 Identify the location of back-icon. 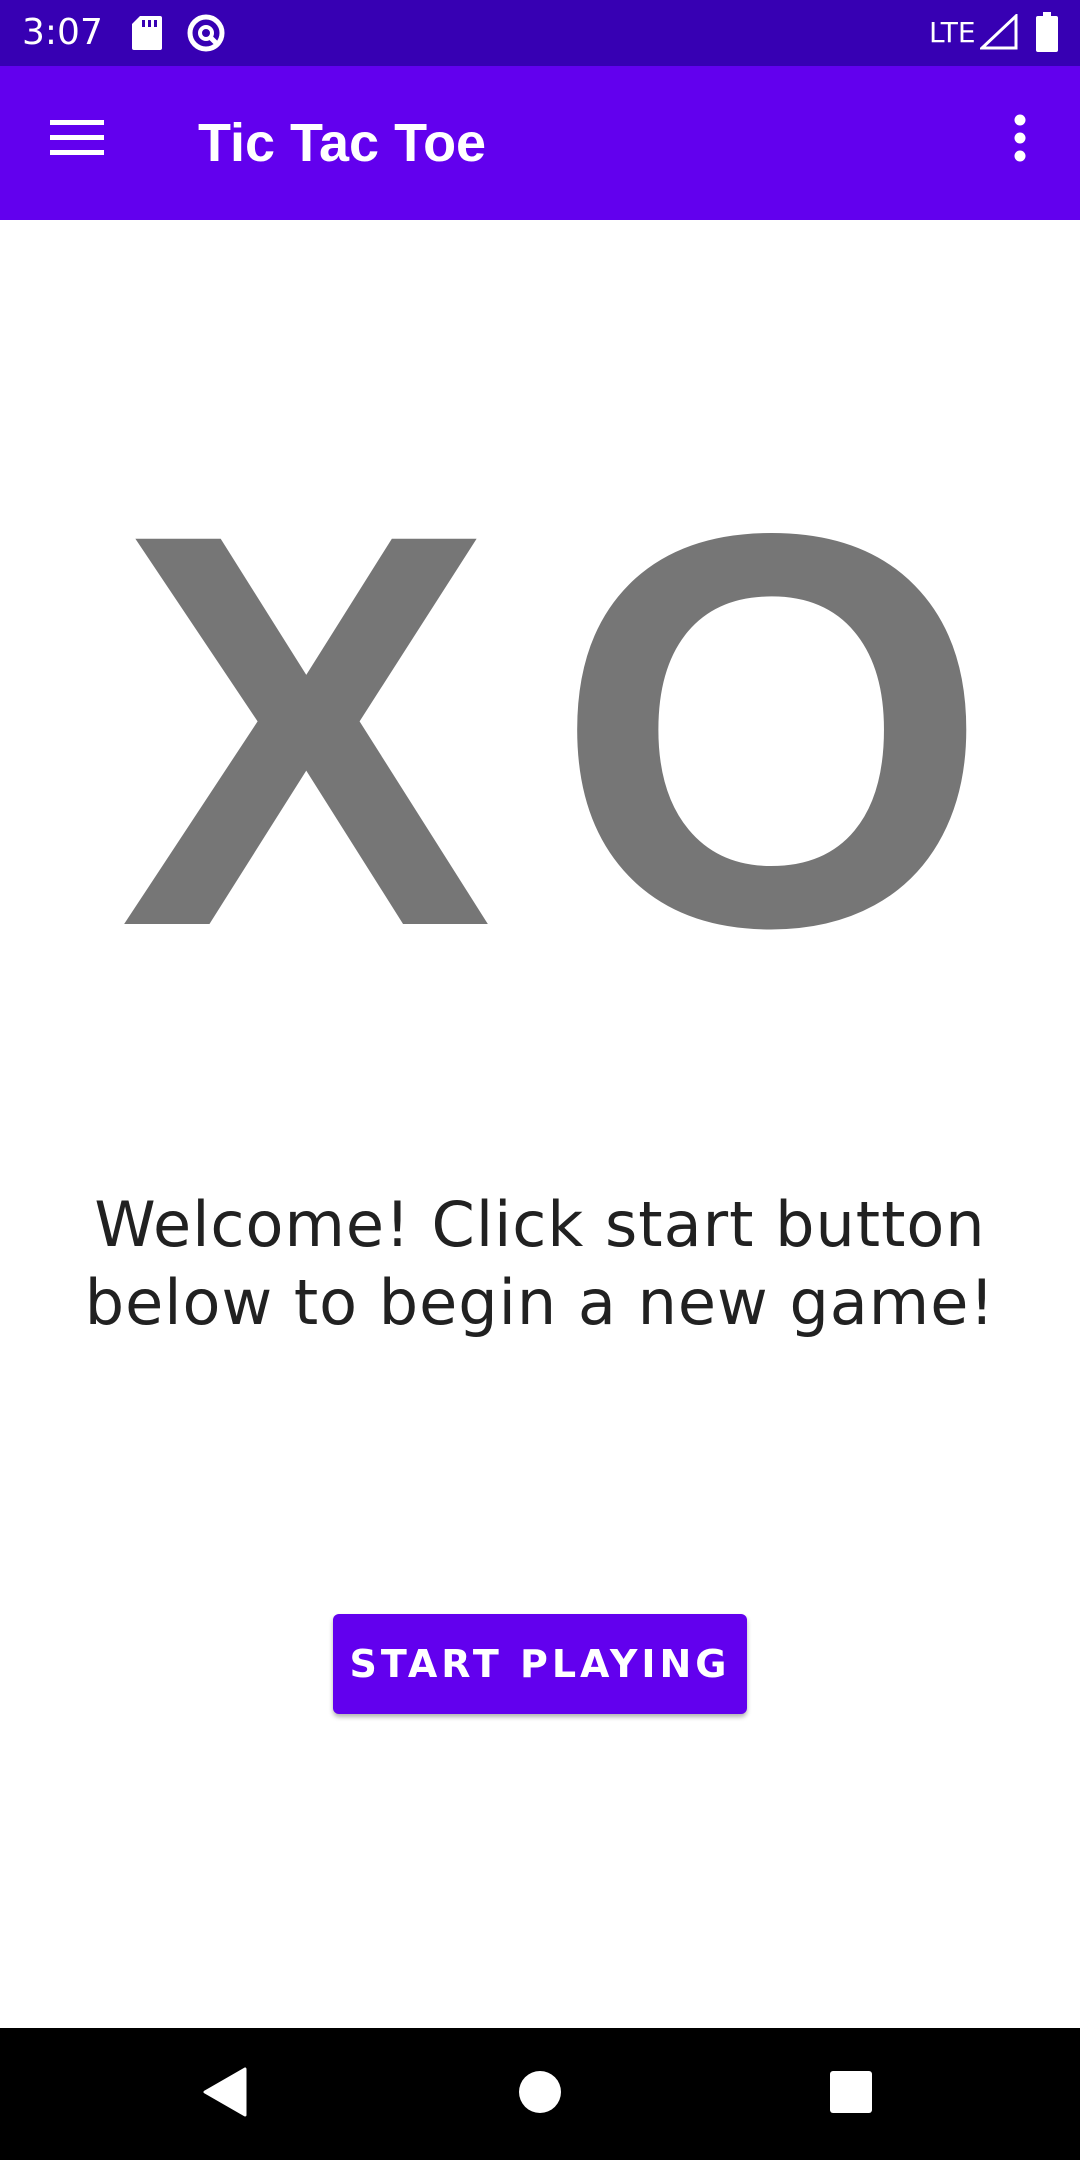
(225, 2094).